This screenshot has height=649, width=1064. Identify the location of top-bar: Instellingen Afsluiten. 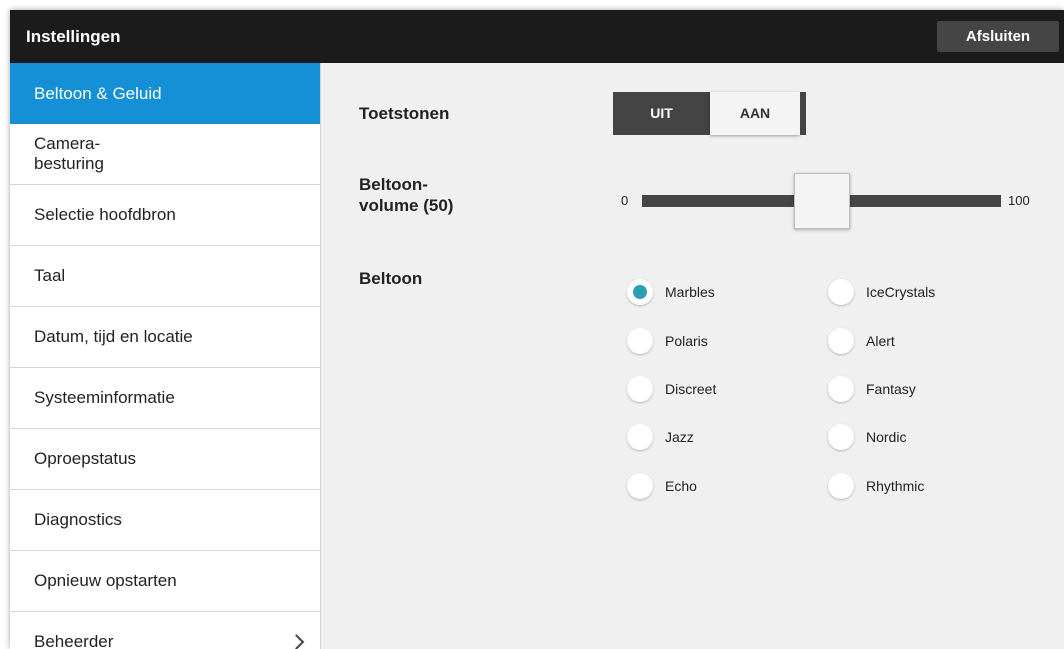
(537, 36).